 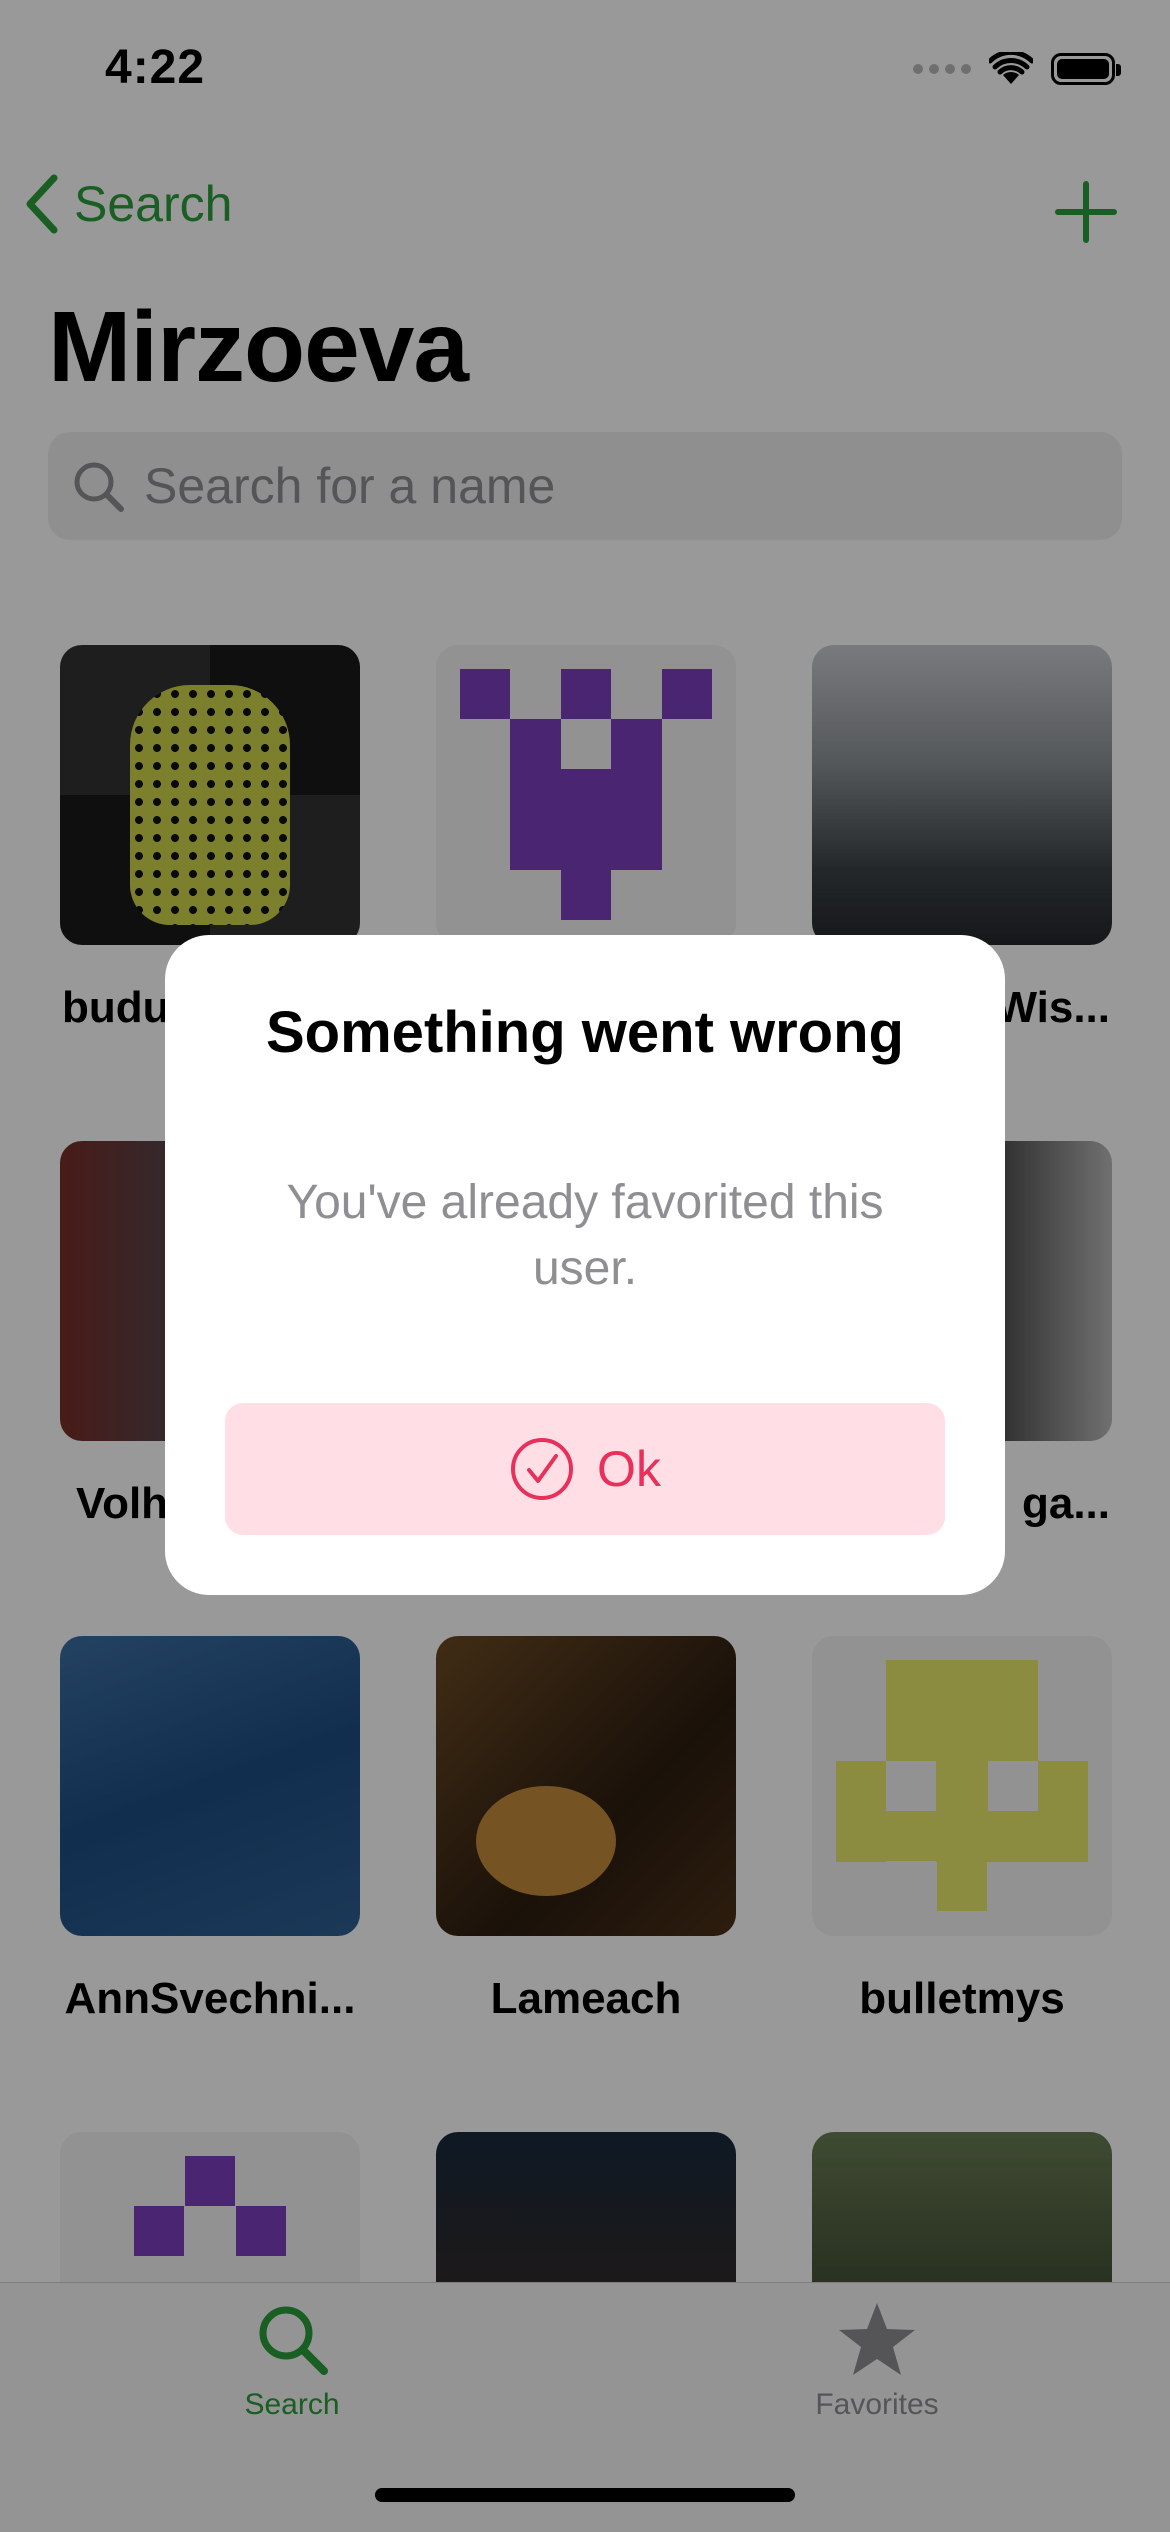 What do you see at coordinates (585, 1032) in the screenshot?
I see `alert-title: Something went wrong` at bounding box center [585, 1032].